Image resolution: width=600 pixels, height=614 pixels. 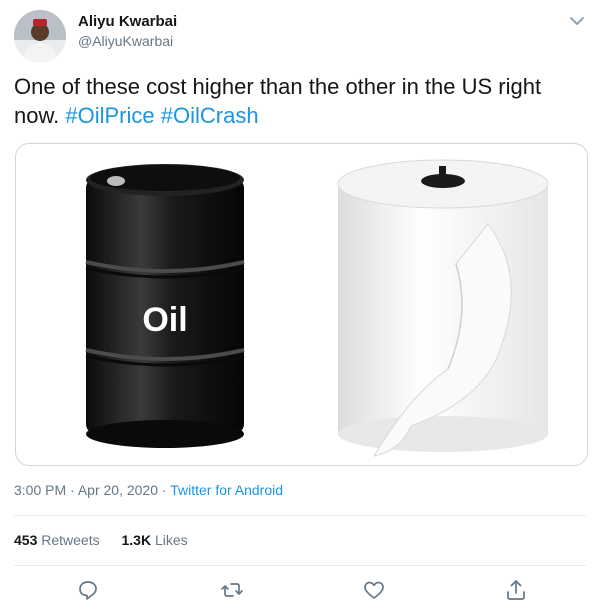 What do you see at coordinates (171, 540) in the screenshot?
I see `likes-label: Likes` at bounding box center [171, 540].